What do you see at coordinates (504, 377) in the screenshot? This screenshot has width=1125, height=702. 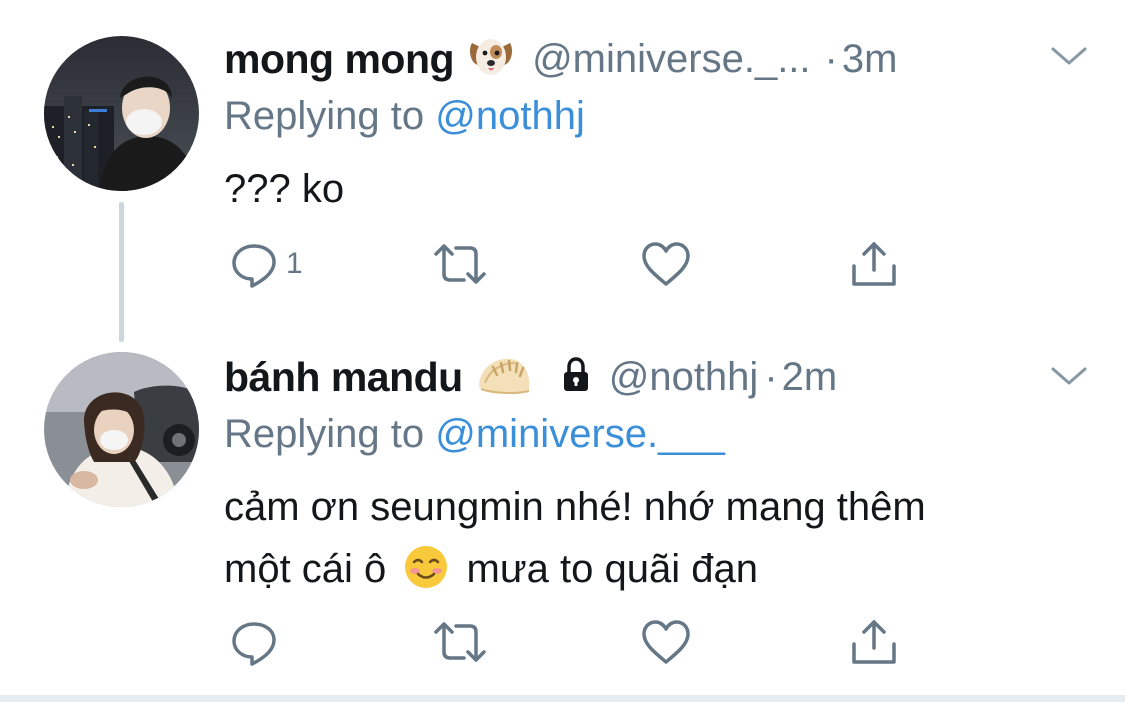 I see `dumpling-emoji` at bounding box center [504, 377].